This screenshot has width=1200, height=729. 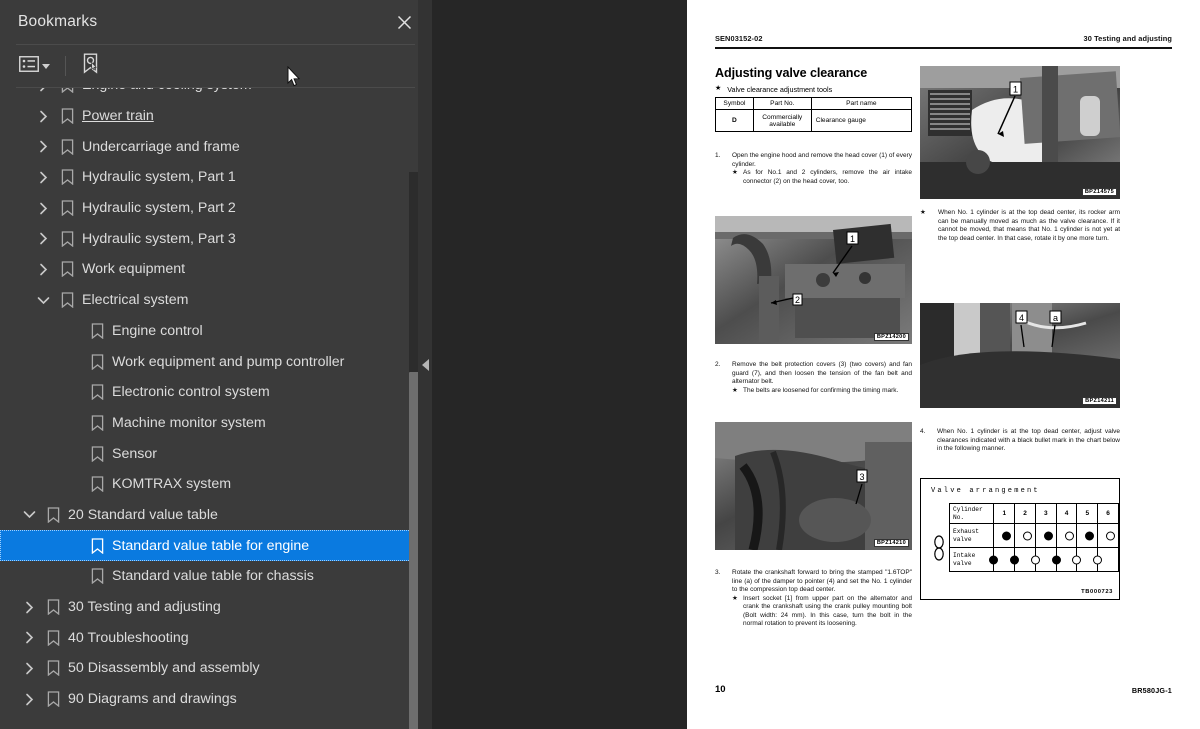 What do you see at coordinates (157, 330) in the screenshot?
I see `bookmark-item-label: Engine control` at bounding box center [157, 330].